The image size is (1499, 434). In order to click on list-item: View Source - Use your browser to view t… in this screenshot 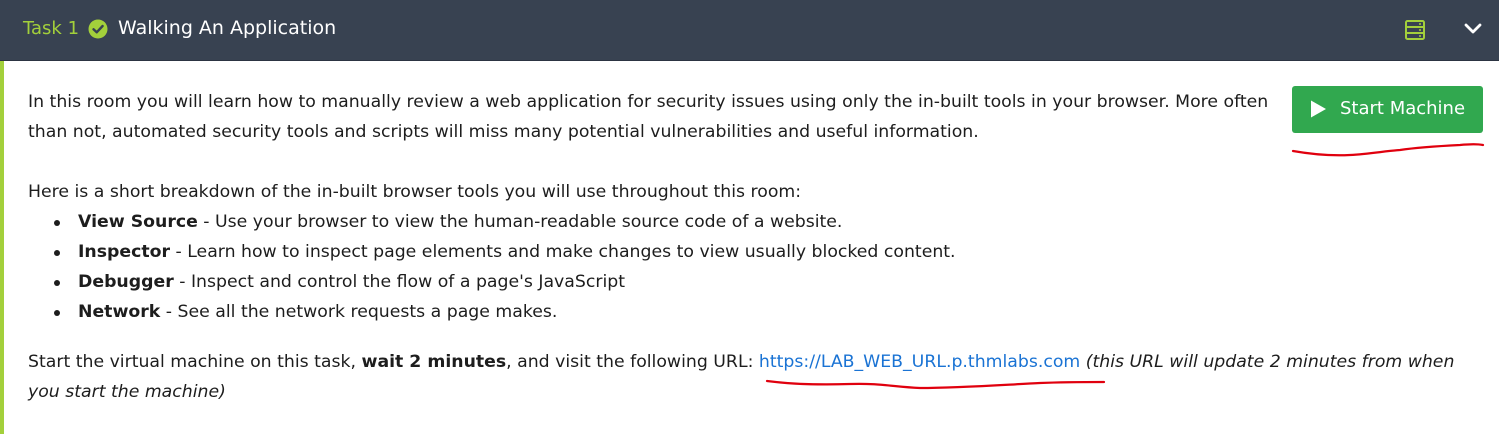, I will do `click(505, 222)`.